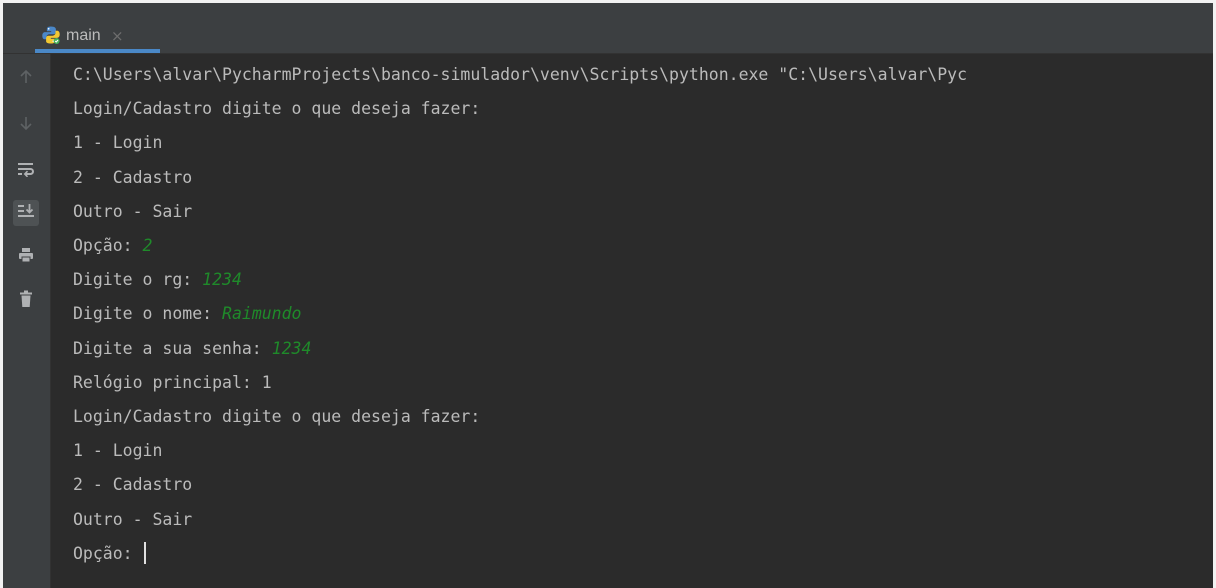 The width and height of the screenshot is (1216, 588). I want to click on console-line: Digite a sua senha: 1234, so click(192, 349).